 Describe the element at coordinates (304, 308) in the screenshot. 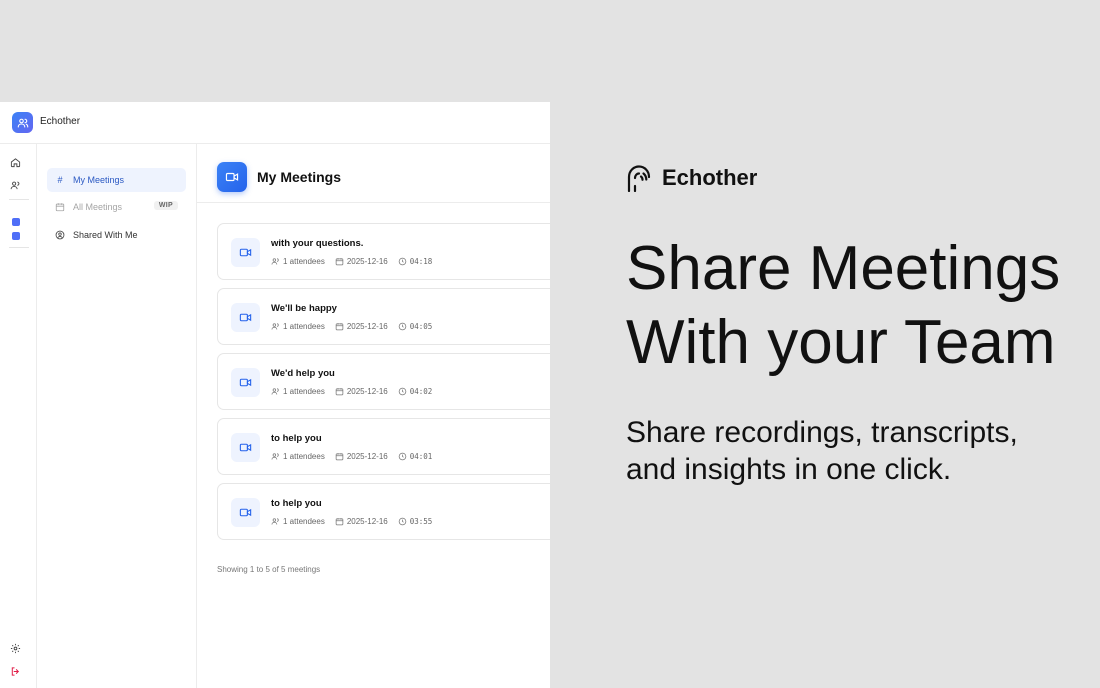

I see `meeting-title: We'll be happy` at that location.